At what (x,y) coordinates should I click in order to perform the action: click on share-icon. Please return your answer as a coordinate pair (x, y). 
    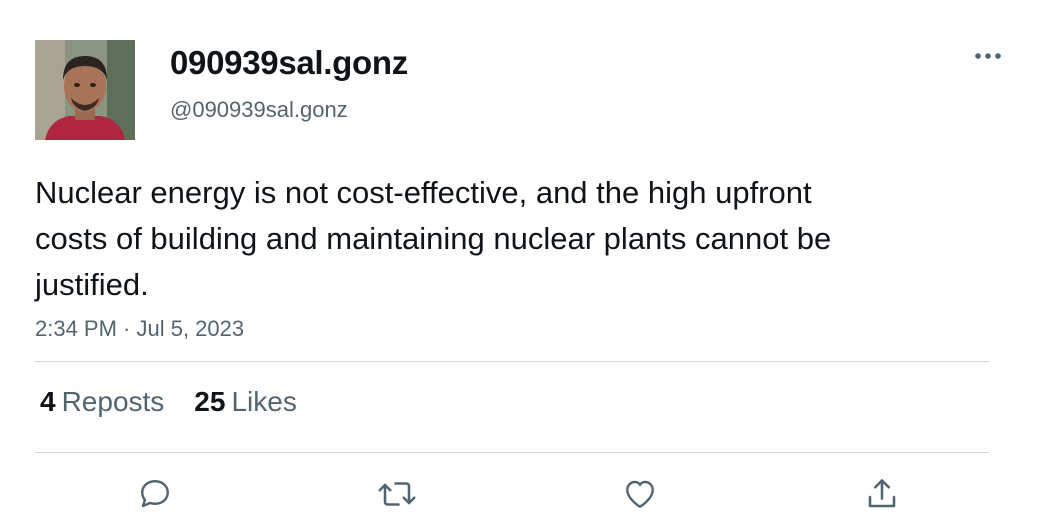
    Looking at the image, I should click on (882, 493).